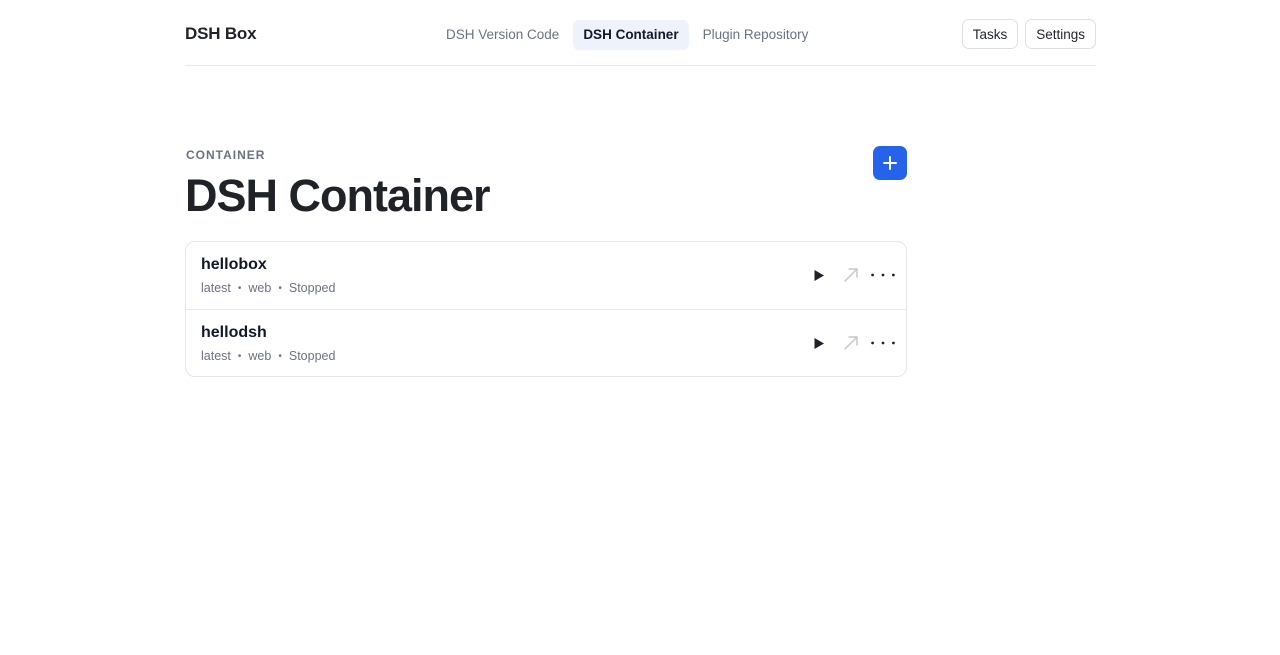 The width and height of the screenshot is (1280, 655). Describe the element at coordinates (221, 33) in the screenshot. I see `brand-title: DSH Box` at that location.